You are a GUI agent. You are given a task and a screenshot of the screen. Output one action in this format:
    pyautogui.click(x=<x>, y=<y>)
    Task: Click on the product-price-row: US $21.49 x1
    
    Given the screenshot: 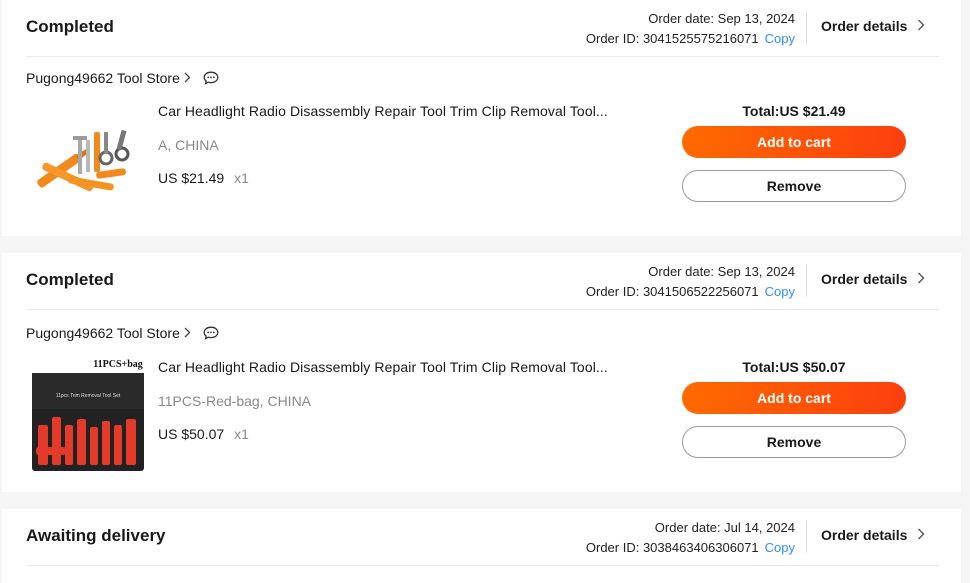 What is the action you would take?
    pyautogui.click(x=203, y=178)
    